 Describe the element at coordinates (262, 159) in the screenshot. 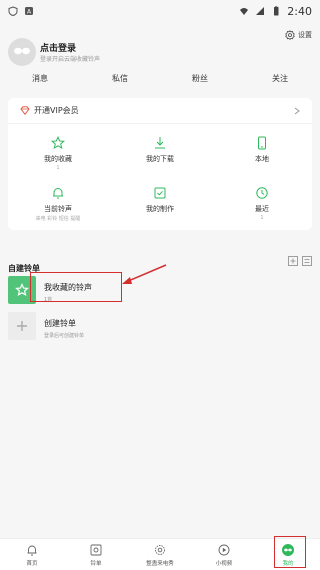

I see `grid-label: 本地` at that location.